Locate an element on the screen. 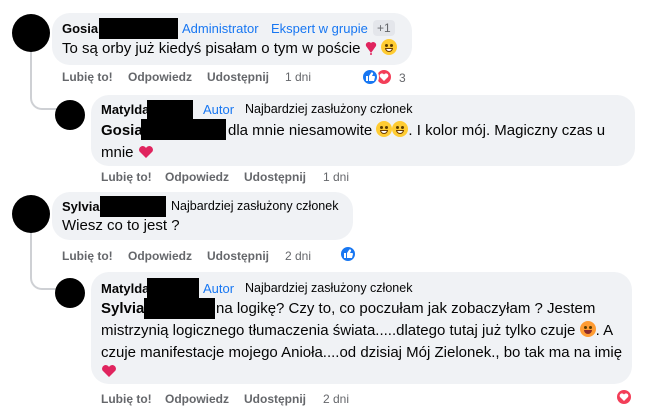 Image resolution: width=663 pixels, height=415 pixels. thread-connector is located at coordinates (45, 101).